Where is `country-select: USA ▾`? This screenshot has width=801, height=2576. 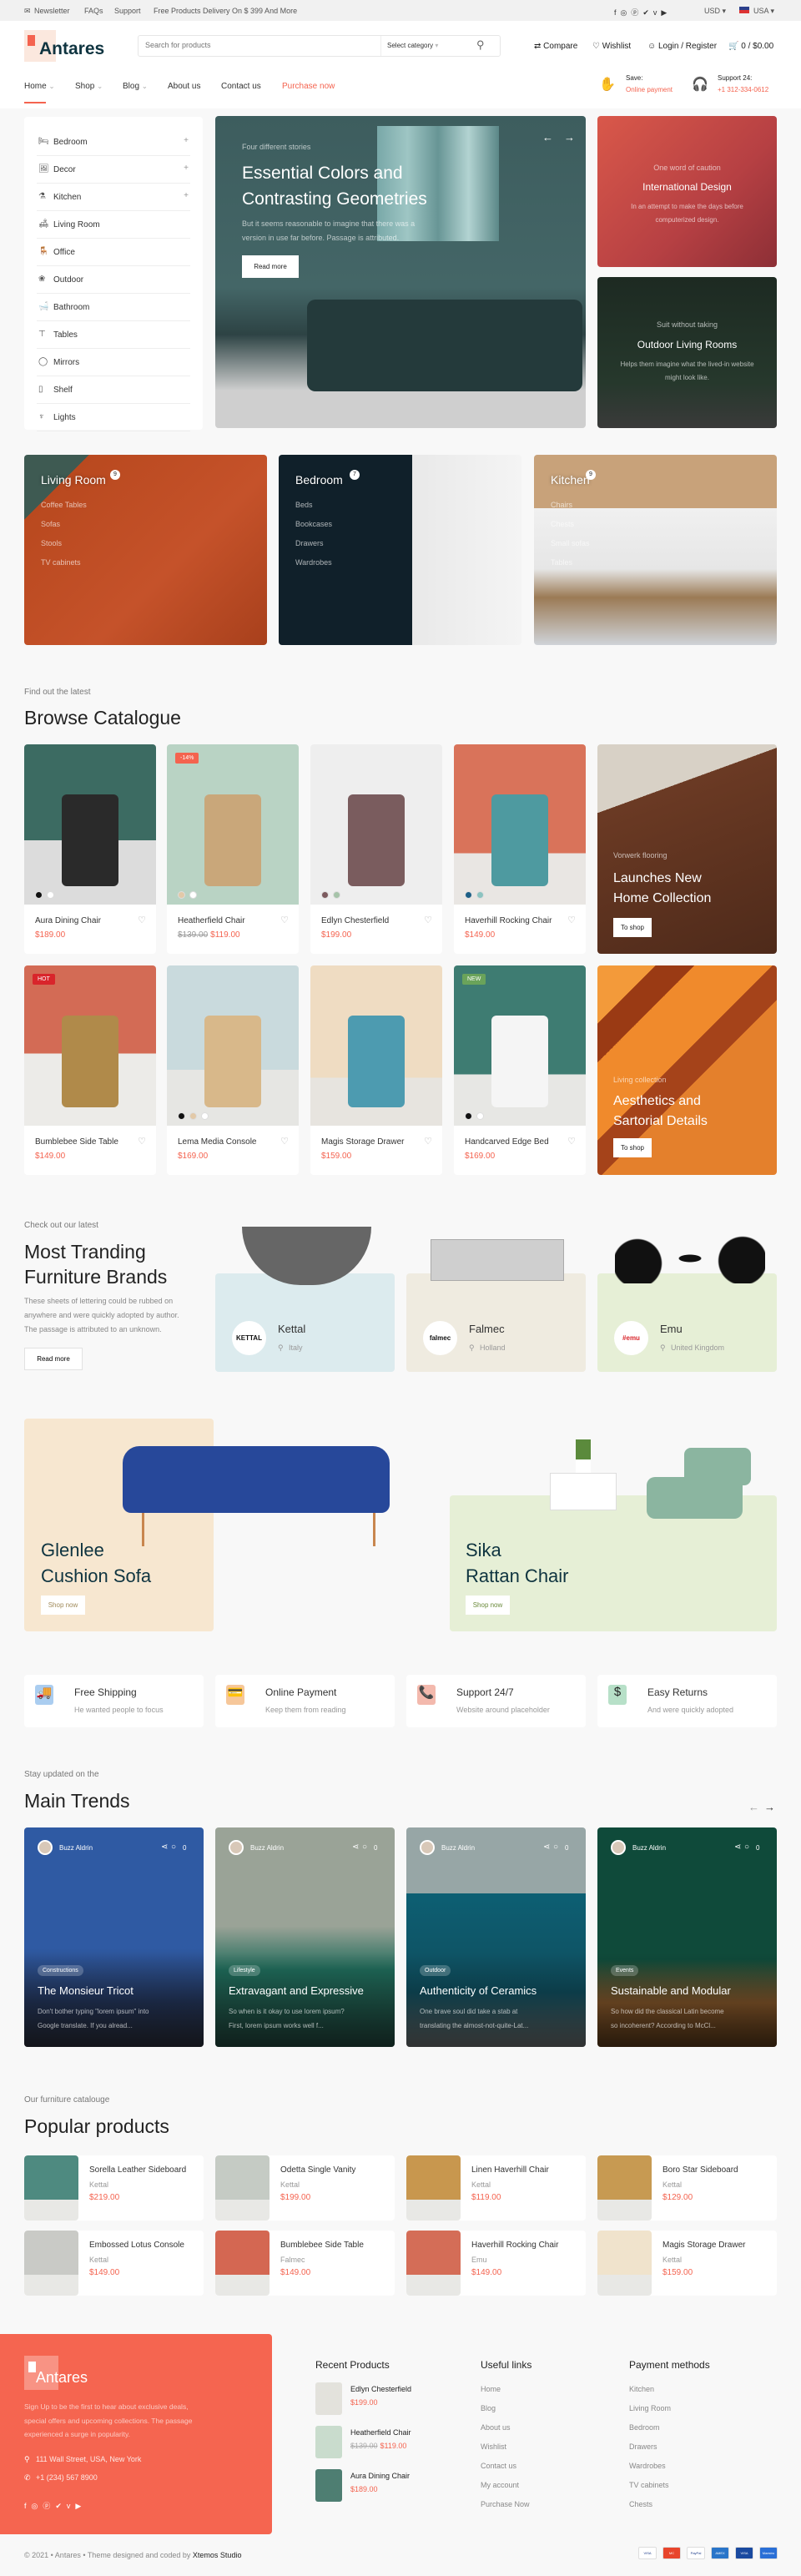 country-select: USA ▾ is located at coordinates (763, 11).